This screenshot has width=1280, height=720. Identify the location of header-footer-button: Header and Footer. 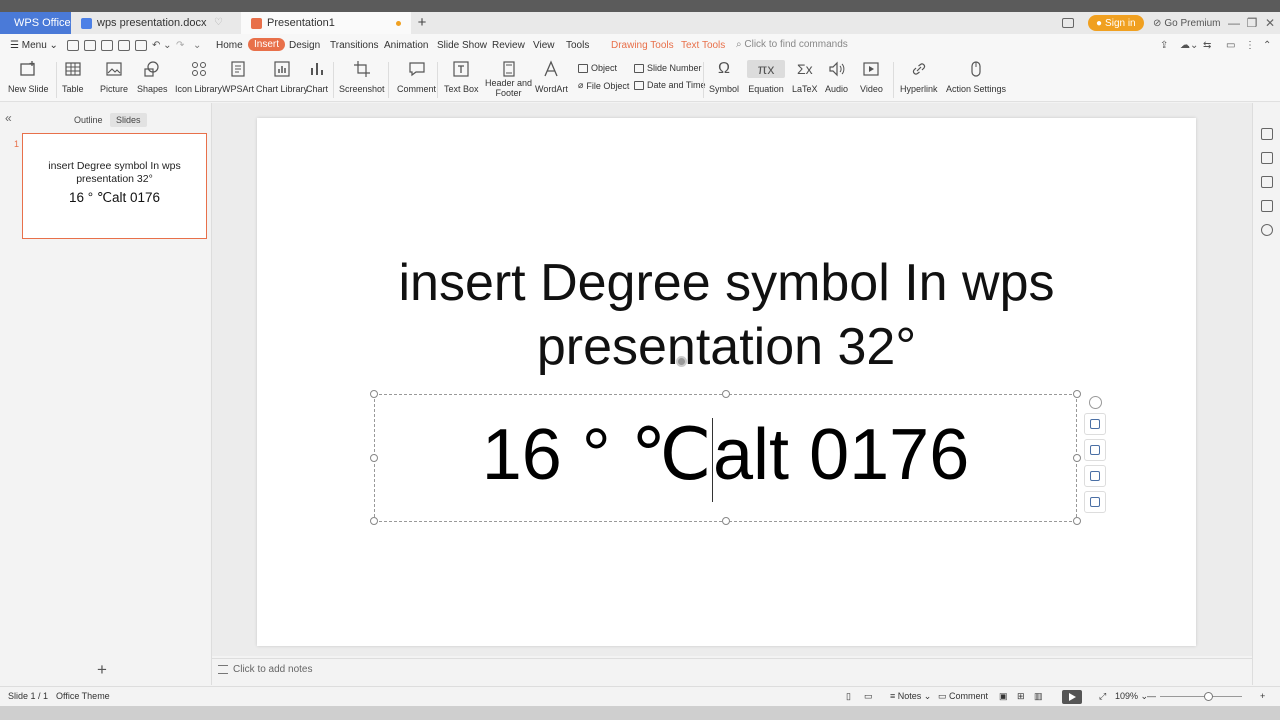
(508, 79).